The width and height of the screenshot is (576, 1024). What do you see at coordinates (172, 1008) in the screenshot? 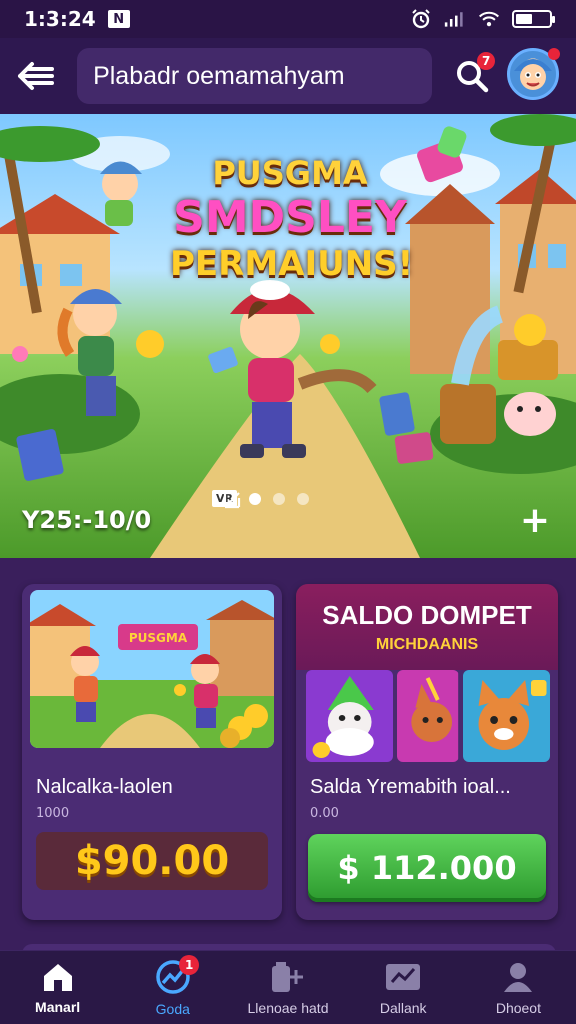
I see `nav-label: Goda` at bounding box center [172, 1008].